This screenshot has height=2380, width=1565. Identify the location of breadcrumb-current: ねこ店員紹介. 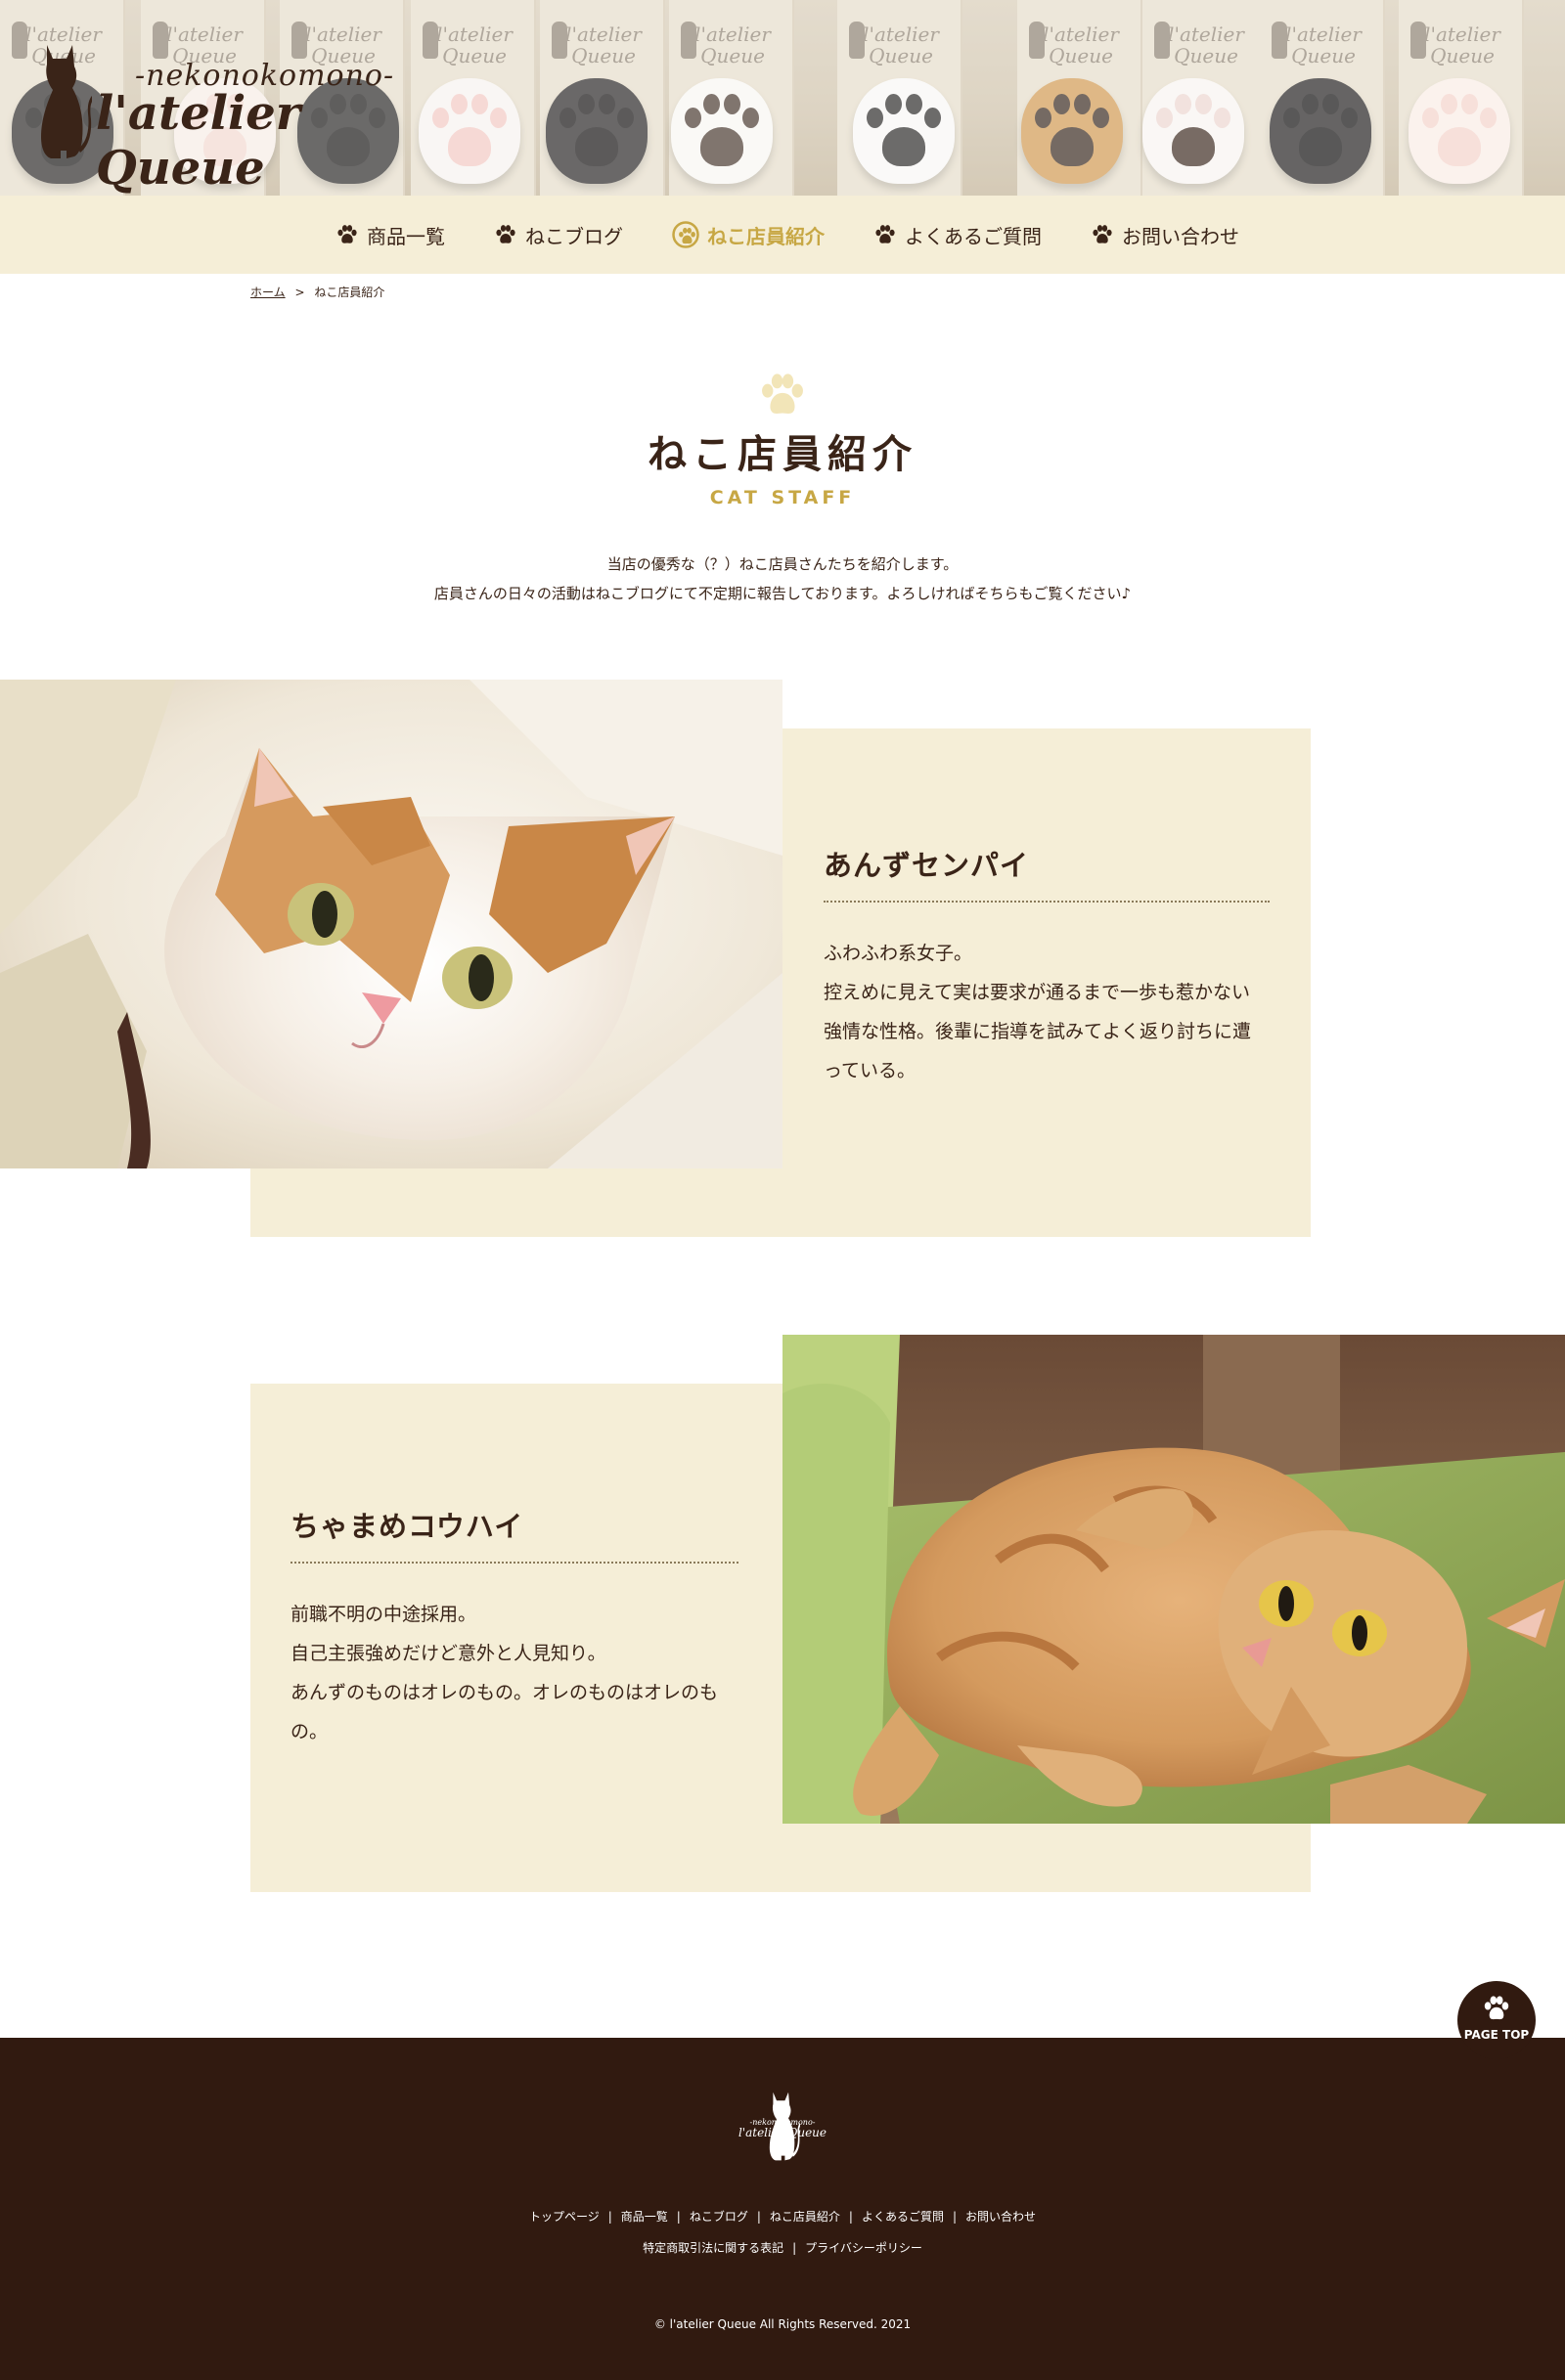
(349, 292).